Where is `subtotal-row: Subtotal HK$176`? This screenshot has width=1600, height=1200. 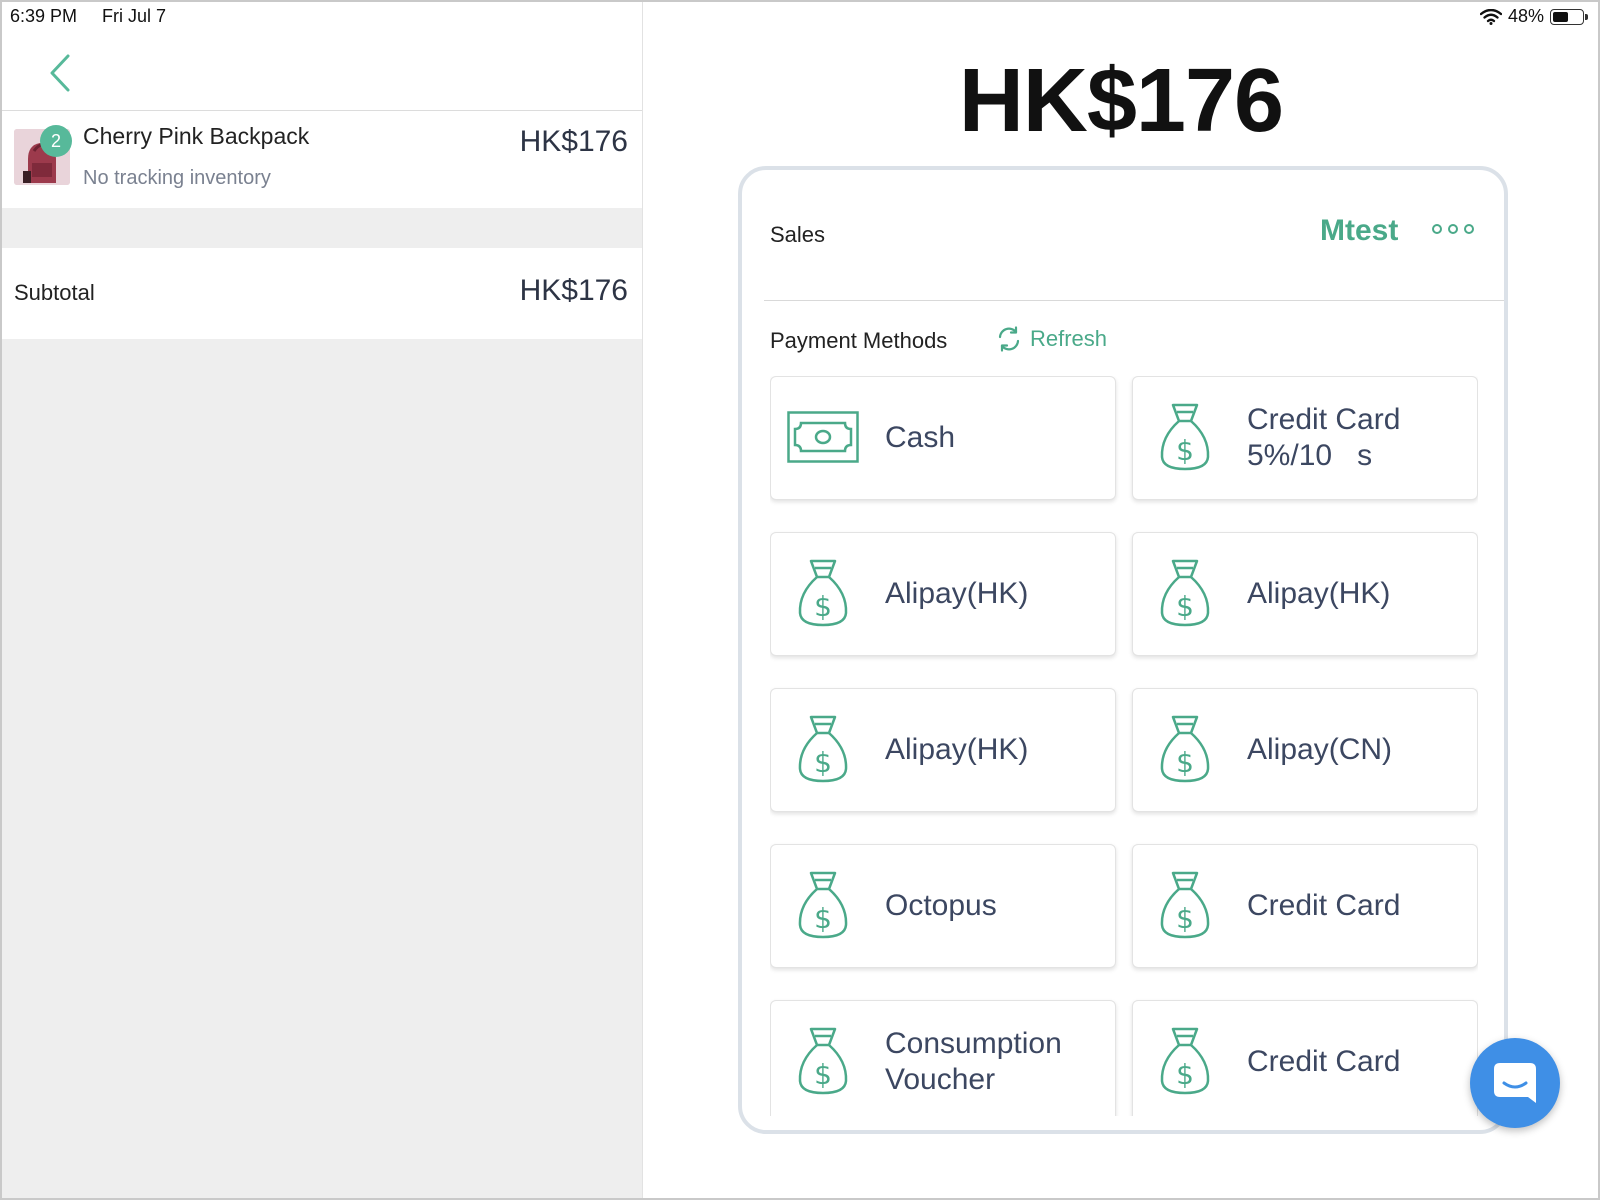 subtotal-row: Subtotal HK$176 is located at coordinates (322, 293).